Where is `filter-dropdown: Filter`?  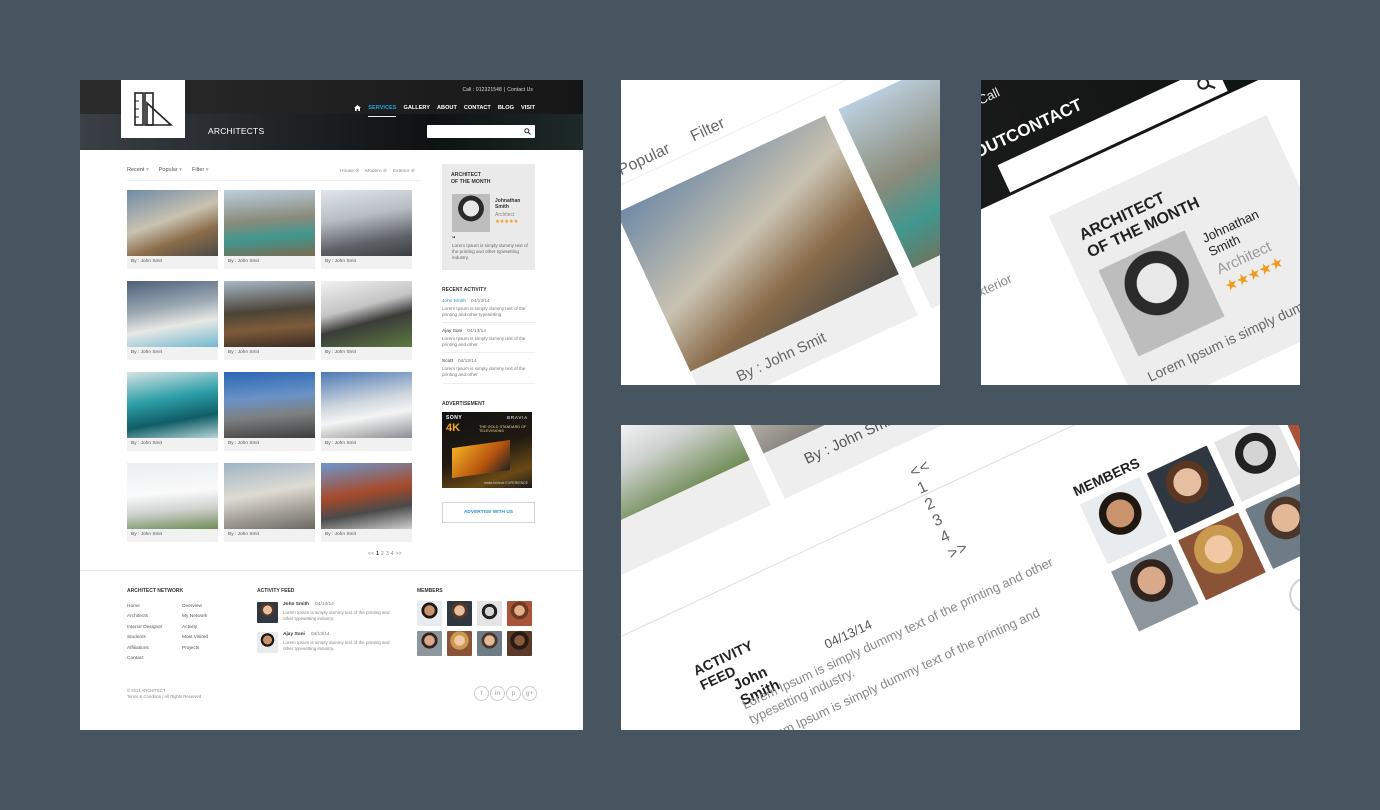 filter-dropdown: Filter is located at coordinates (200, 170).